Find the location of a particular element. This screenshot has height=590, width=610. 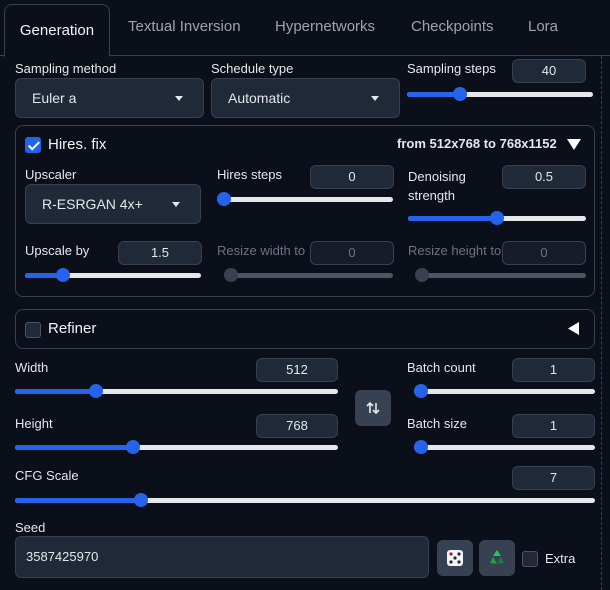

sampling-steps-slider is located at coordinates (500, 94).